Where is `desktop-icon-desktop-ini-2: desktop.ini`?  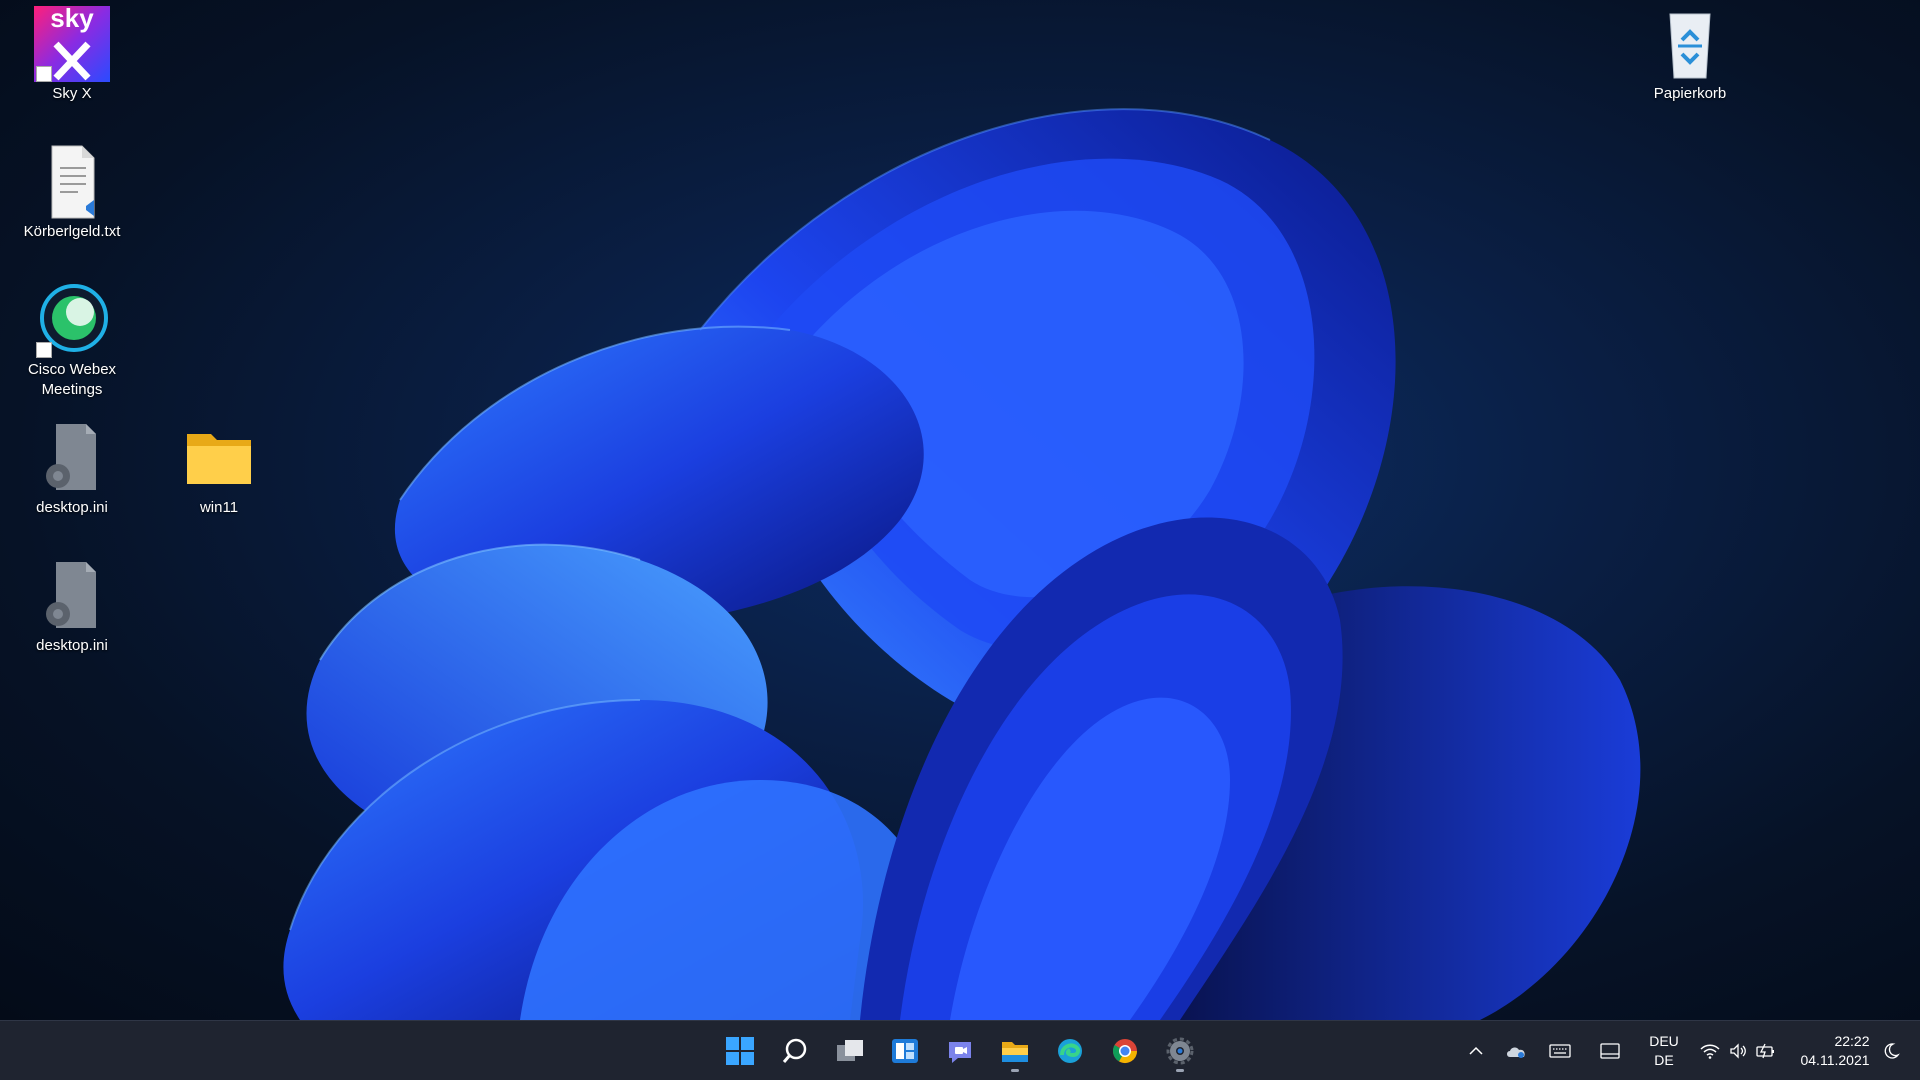
desktop-icon-desktop-ini-2: desktop.ini is located at coordinates (72, 607).